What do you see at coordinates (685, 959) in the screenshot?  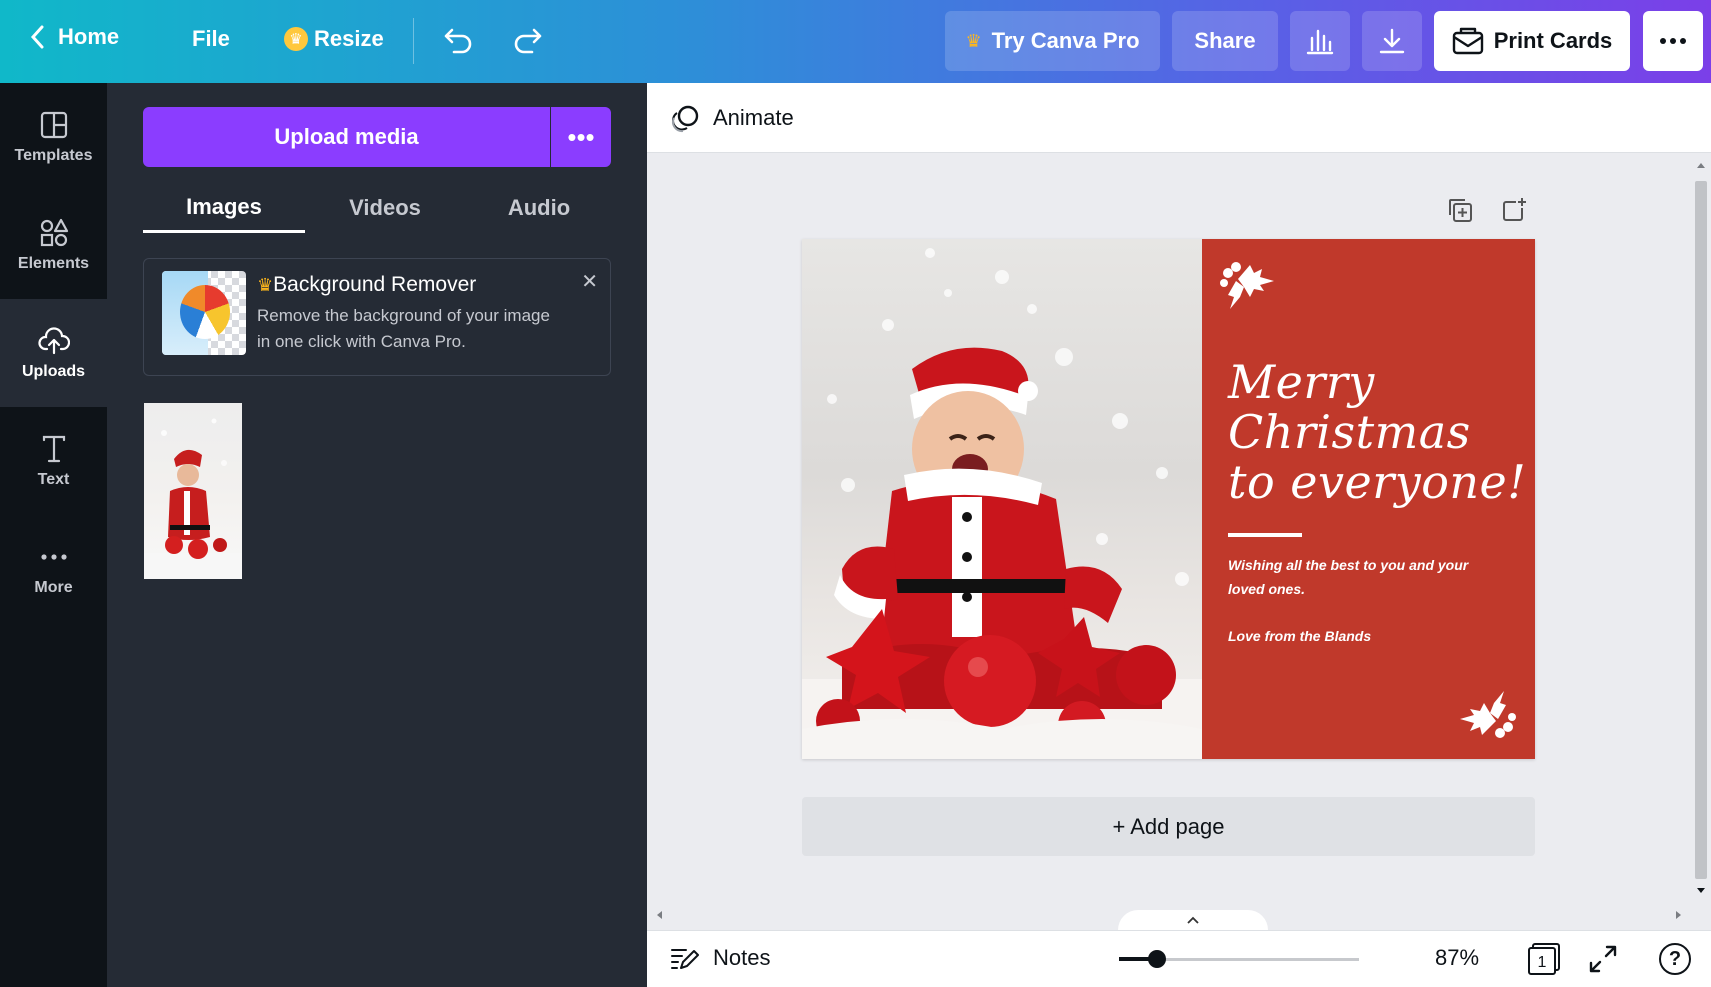 I see `notes-icon` at bounding box center [685, 959].